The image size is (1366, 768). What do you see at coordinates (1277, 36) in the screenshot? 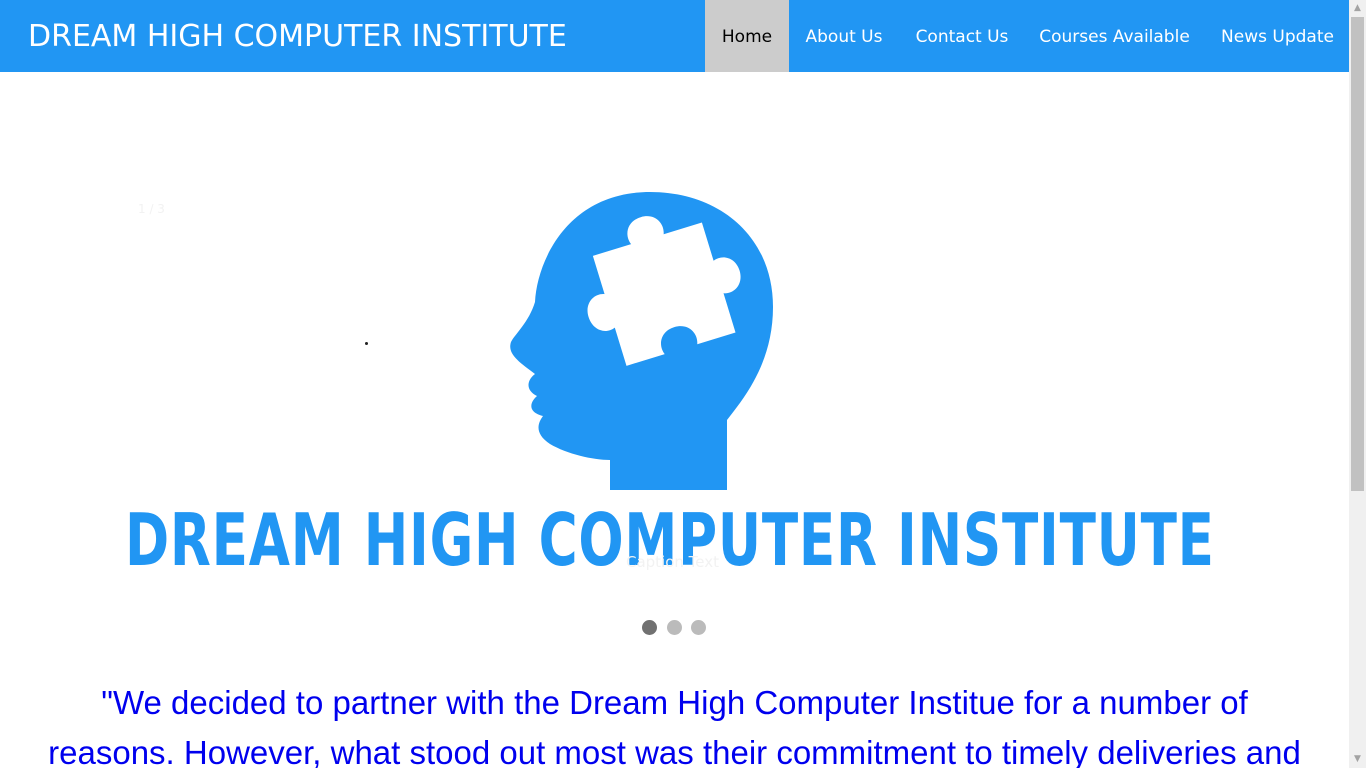
I see `nav-news-update: News Update` at bounding box center [1277, 36].